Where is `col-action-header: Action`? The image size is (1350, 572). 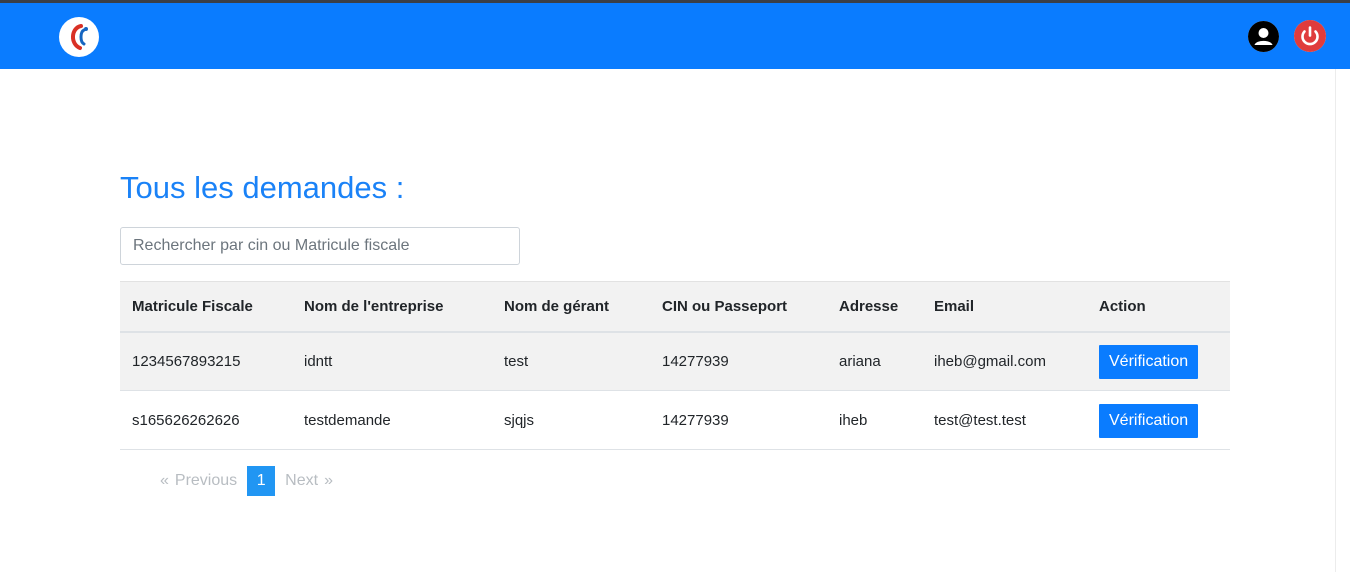
col-action-header: Action is located at coordinates (1122, 306).